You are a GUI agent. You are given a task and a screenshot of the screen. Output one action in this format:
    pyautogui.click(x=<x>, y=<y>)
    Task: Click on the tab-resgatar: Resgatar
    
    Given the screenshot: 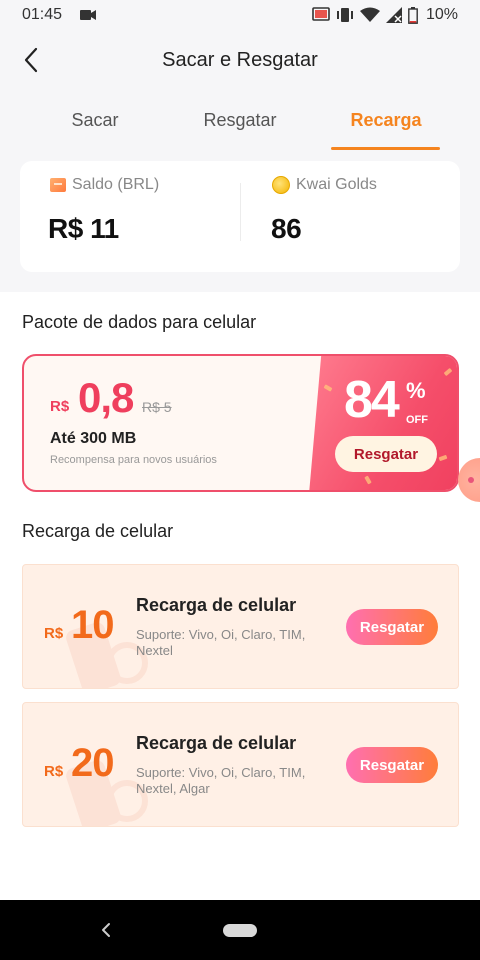 What is the action you would take?
    pyautogui.click(x=240, y=120)
    